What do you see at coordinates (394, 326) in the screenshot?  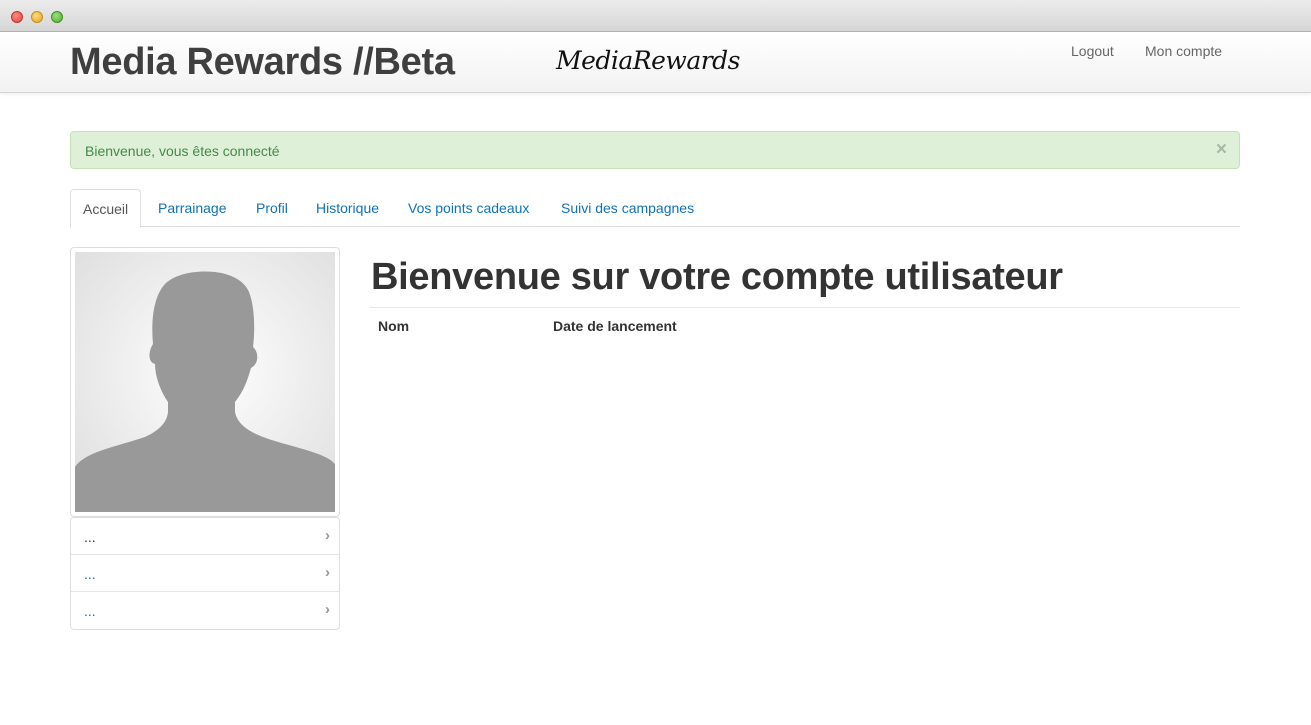 I see `table-header-nom: Nom` at bounding box center [394, 326].